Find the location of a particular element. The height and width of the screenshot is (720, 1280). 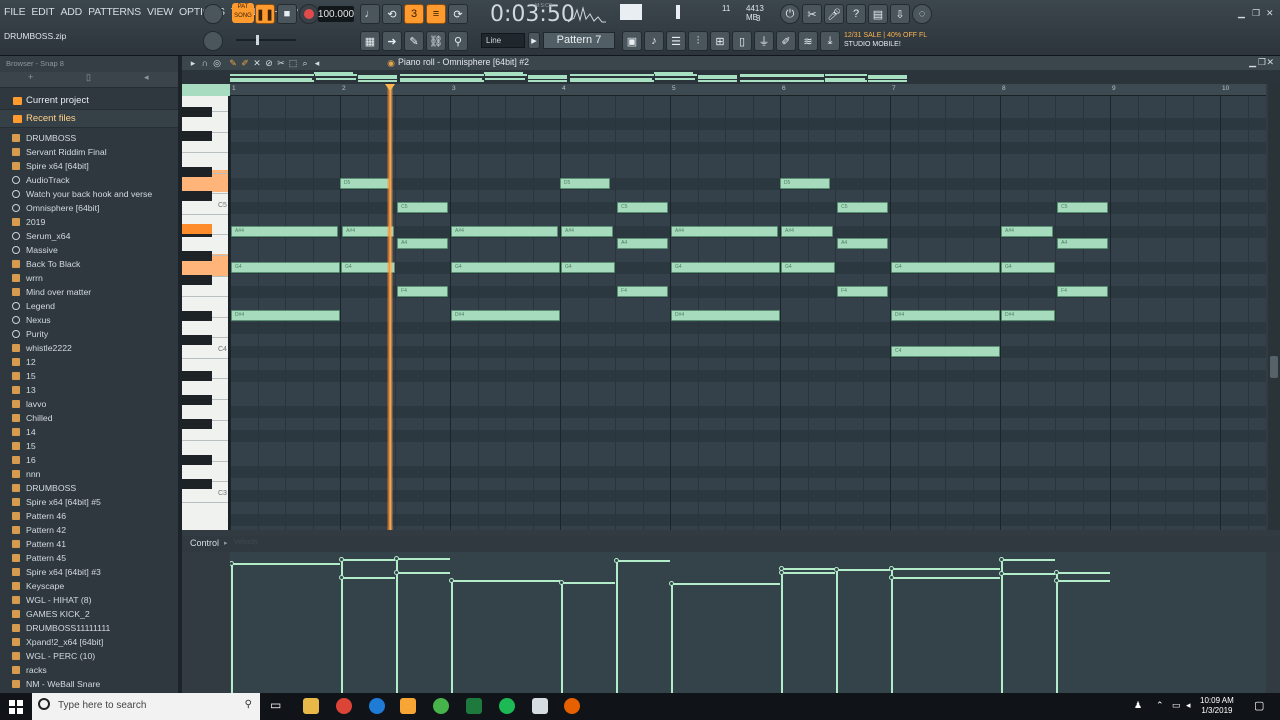

help-icon: ? is located at coordinates (856, 14).